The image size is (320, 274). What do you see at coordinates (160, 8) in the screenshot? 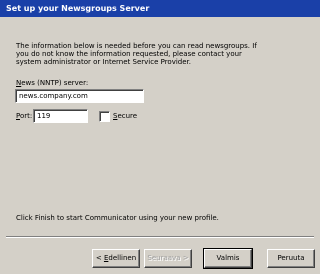
I see `title-bar: Set up your Newsgroups Server` at bounding box center [160, 8].